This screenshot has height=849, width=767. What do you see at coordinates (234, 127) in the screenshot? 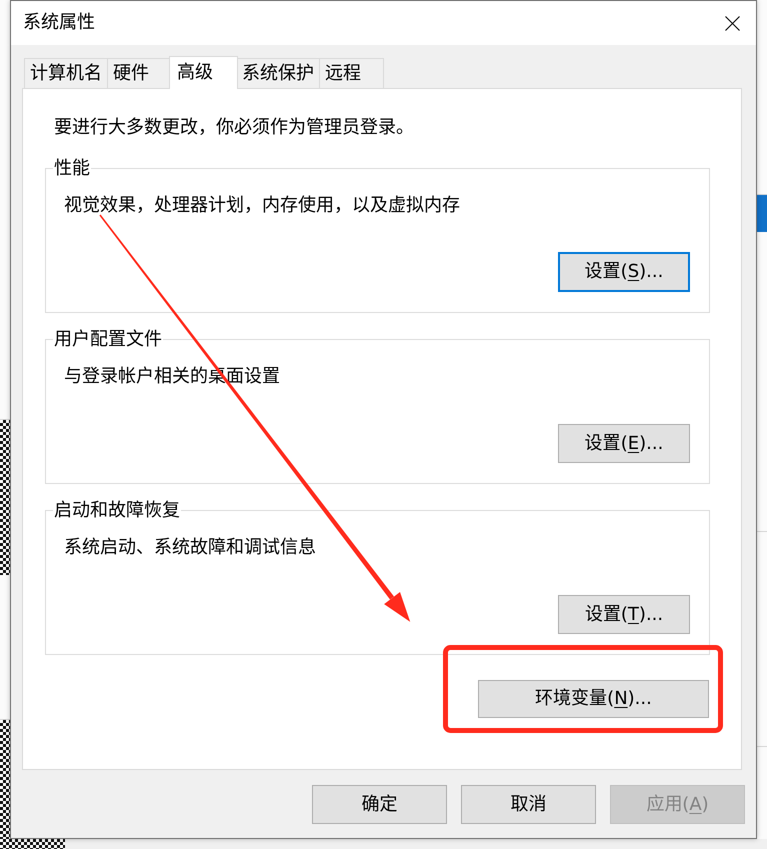
I see `notice-text: 要进行大多数更改，你必须作为管理员登录。` at bounding box center [234, 127].